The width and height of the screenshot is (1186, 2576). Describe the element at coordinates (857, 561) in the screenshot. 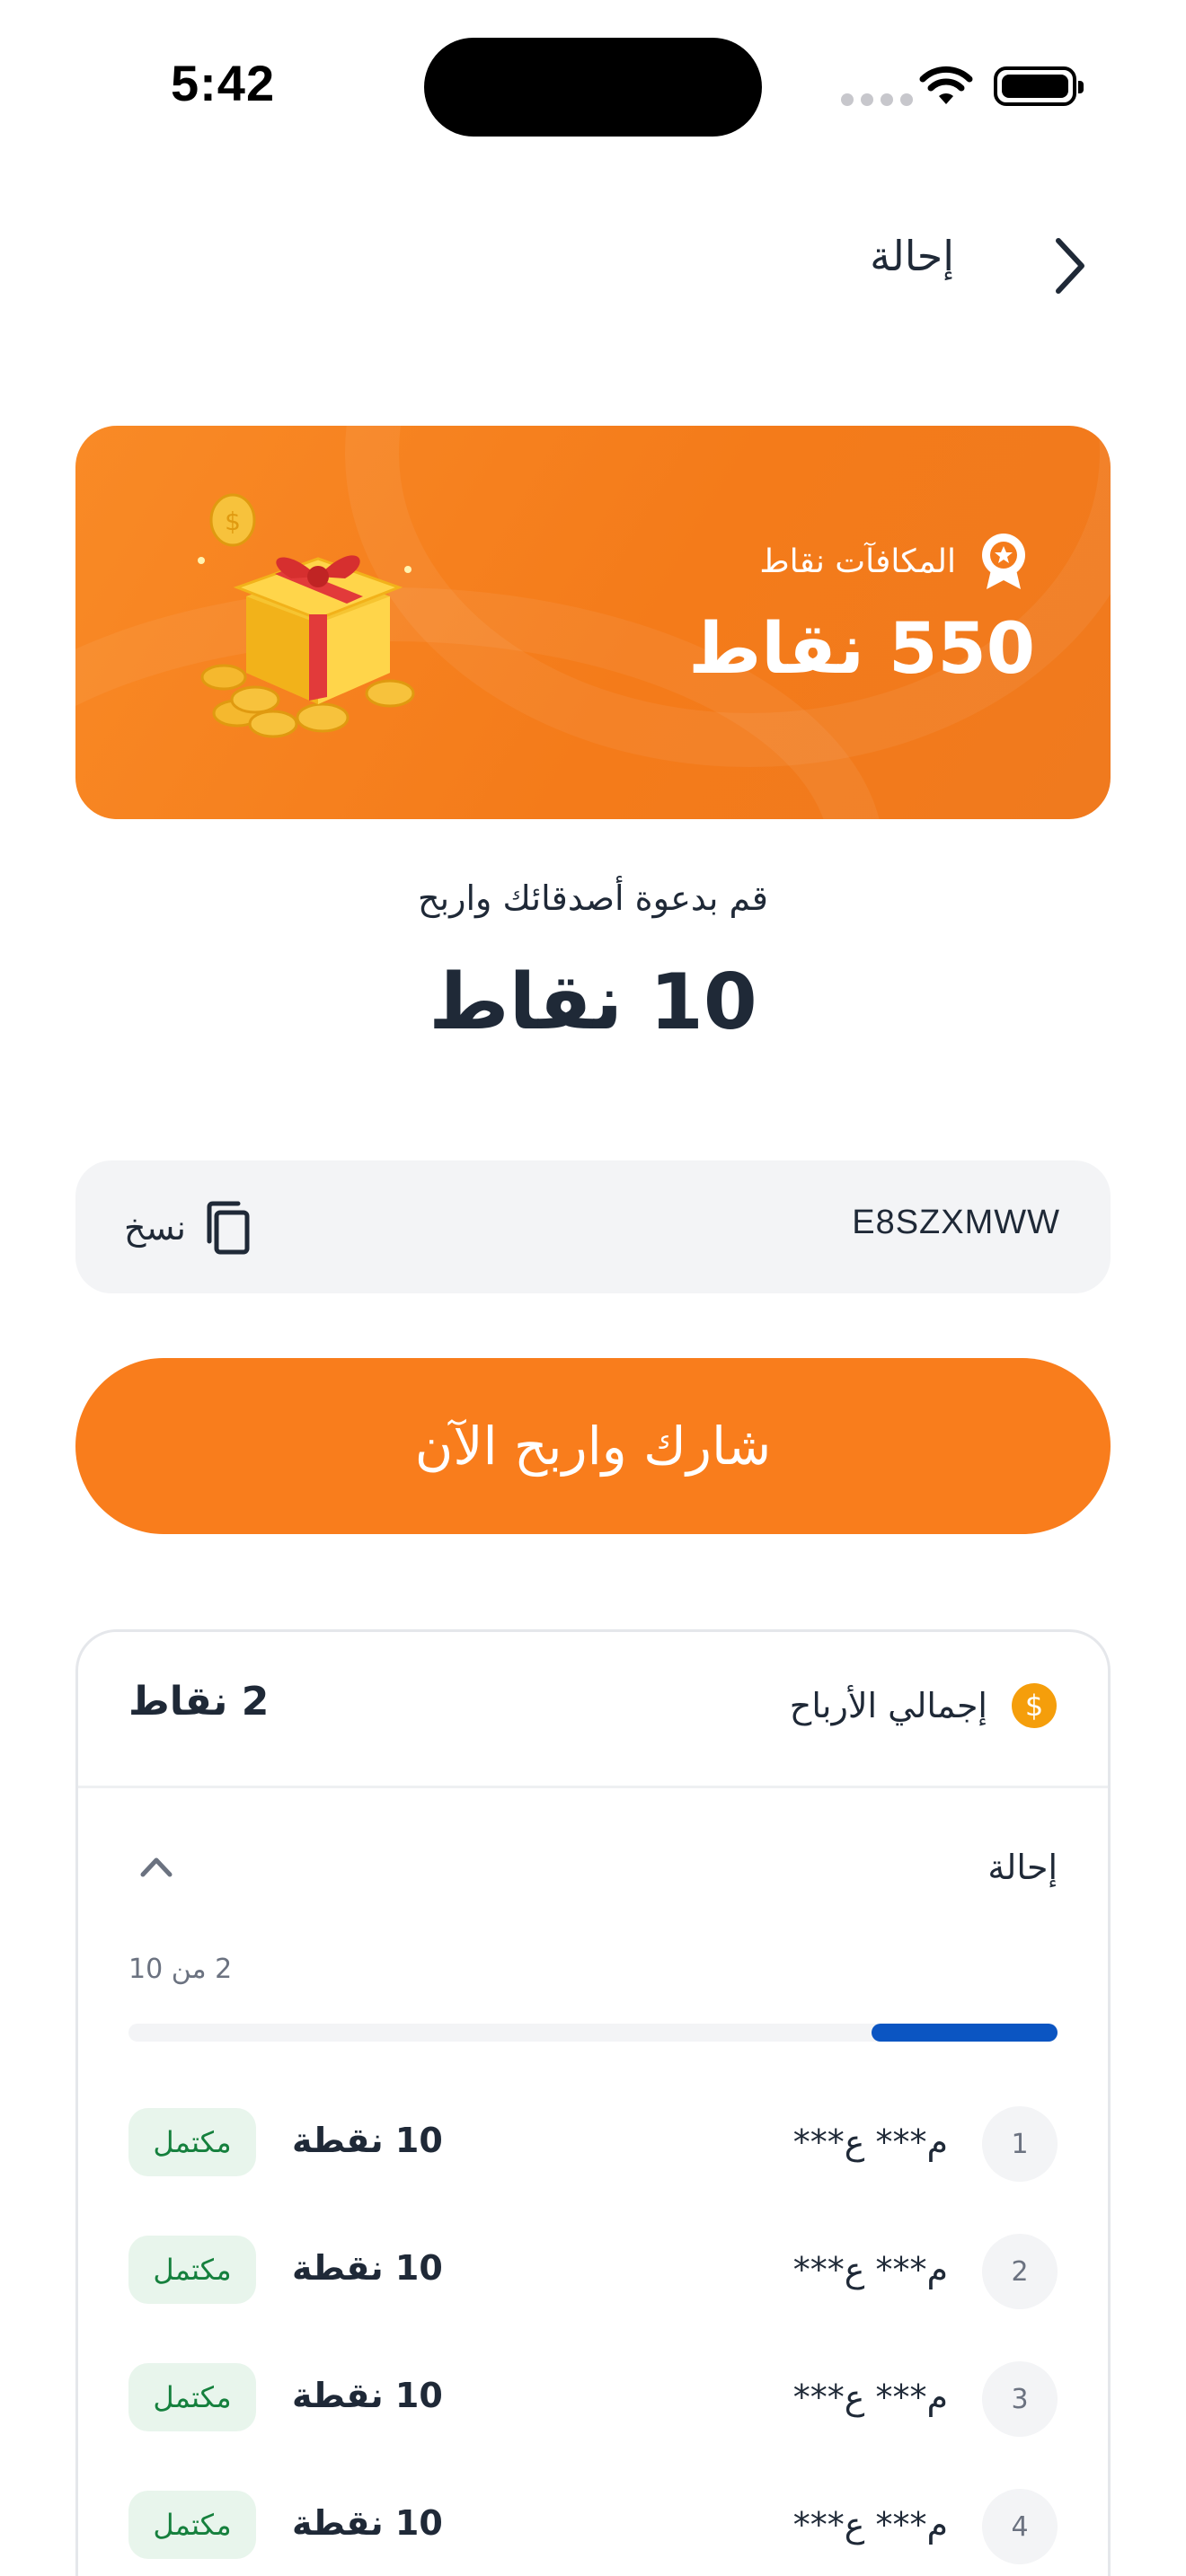

I see `rewards-label: المكافآت نقاط` at that location.